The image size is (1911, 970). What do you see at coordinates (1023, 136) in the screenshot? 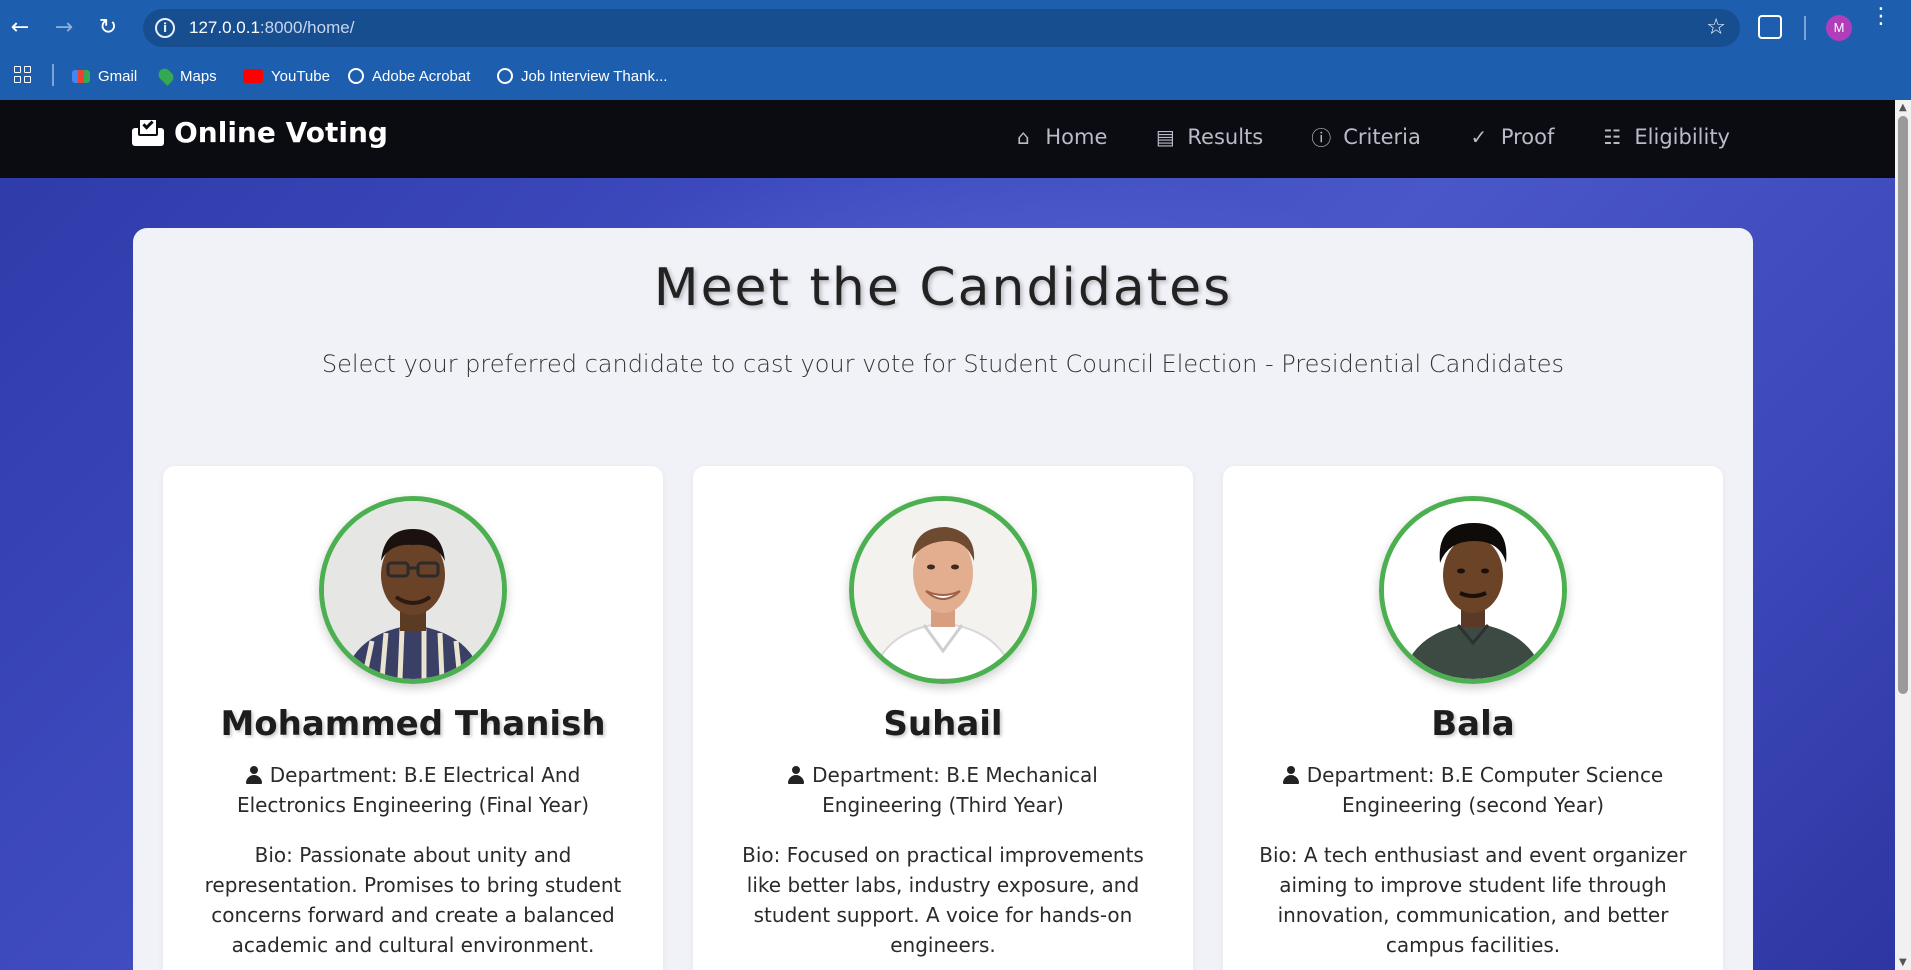
I see `home-icon: ⌂` at bounding box center [1023, 136].